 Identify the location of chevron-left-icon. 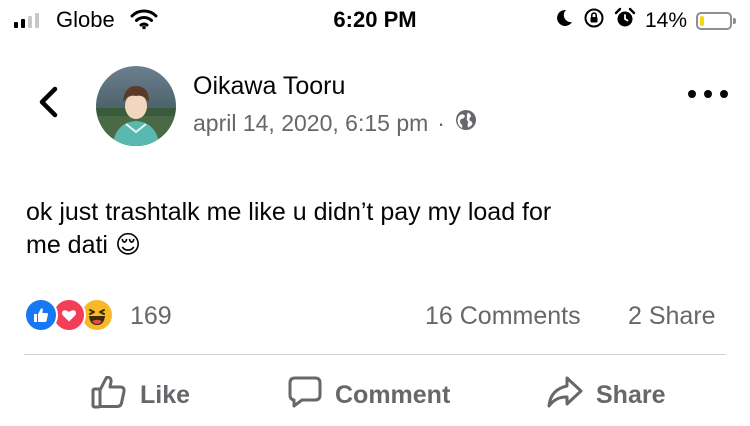
(48, 102).